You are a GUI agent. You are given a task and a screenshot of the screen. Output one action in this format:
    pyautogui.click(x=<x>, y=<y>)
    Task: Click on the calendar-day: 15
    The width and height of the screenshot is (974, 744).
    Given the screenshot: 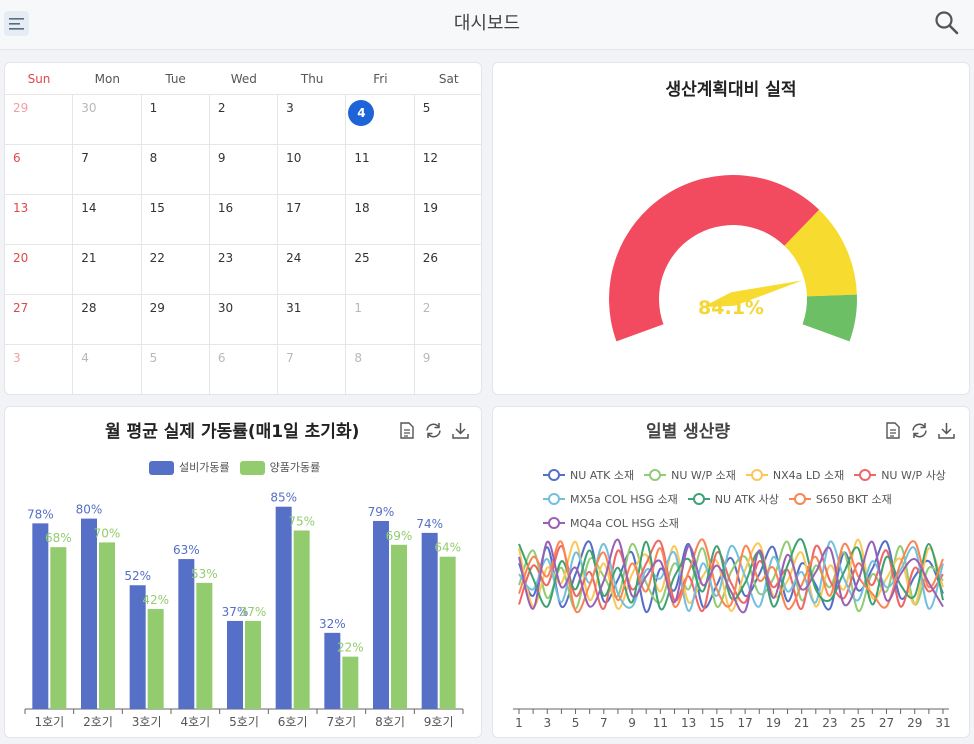 What is the action you would take?
    pyautogui.click(x=175, y=220)
    